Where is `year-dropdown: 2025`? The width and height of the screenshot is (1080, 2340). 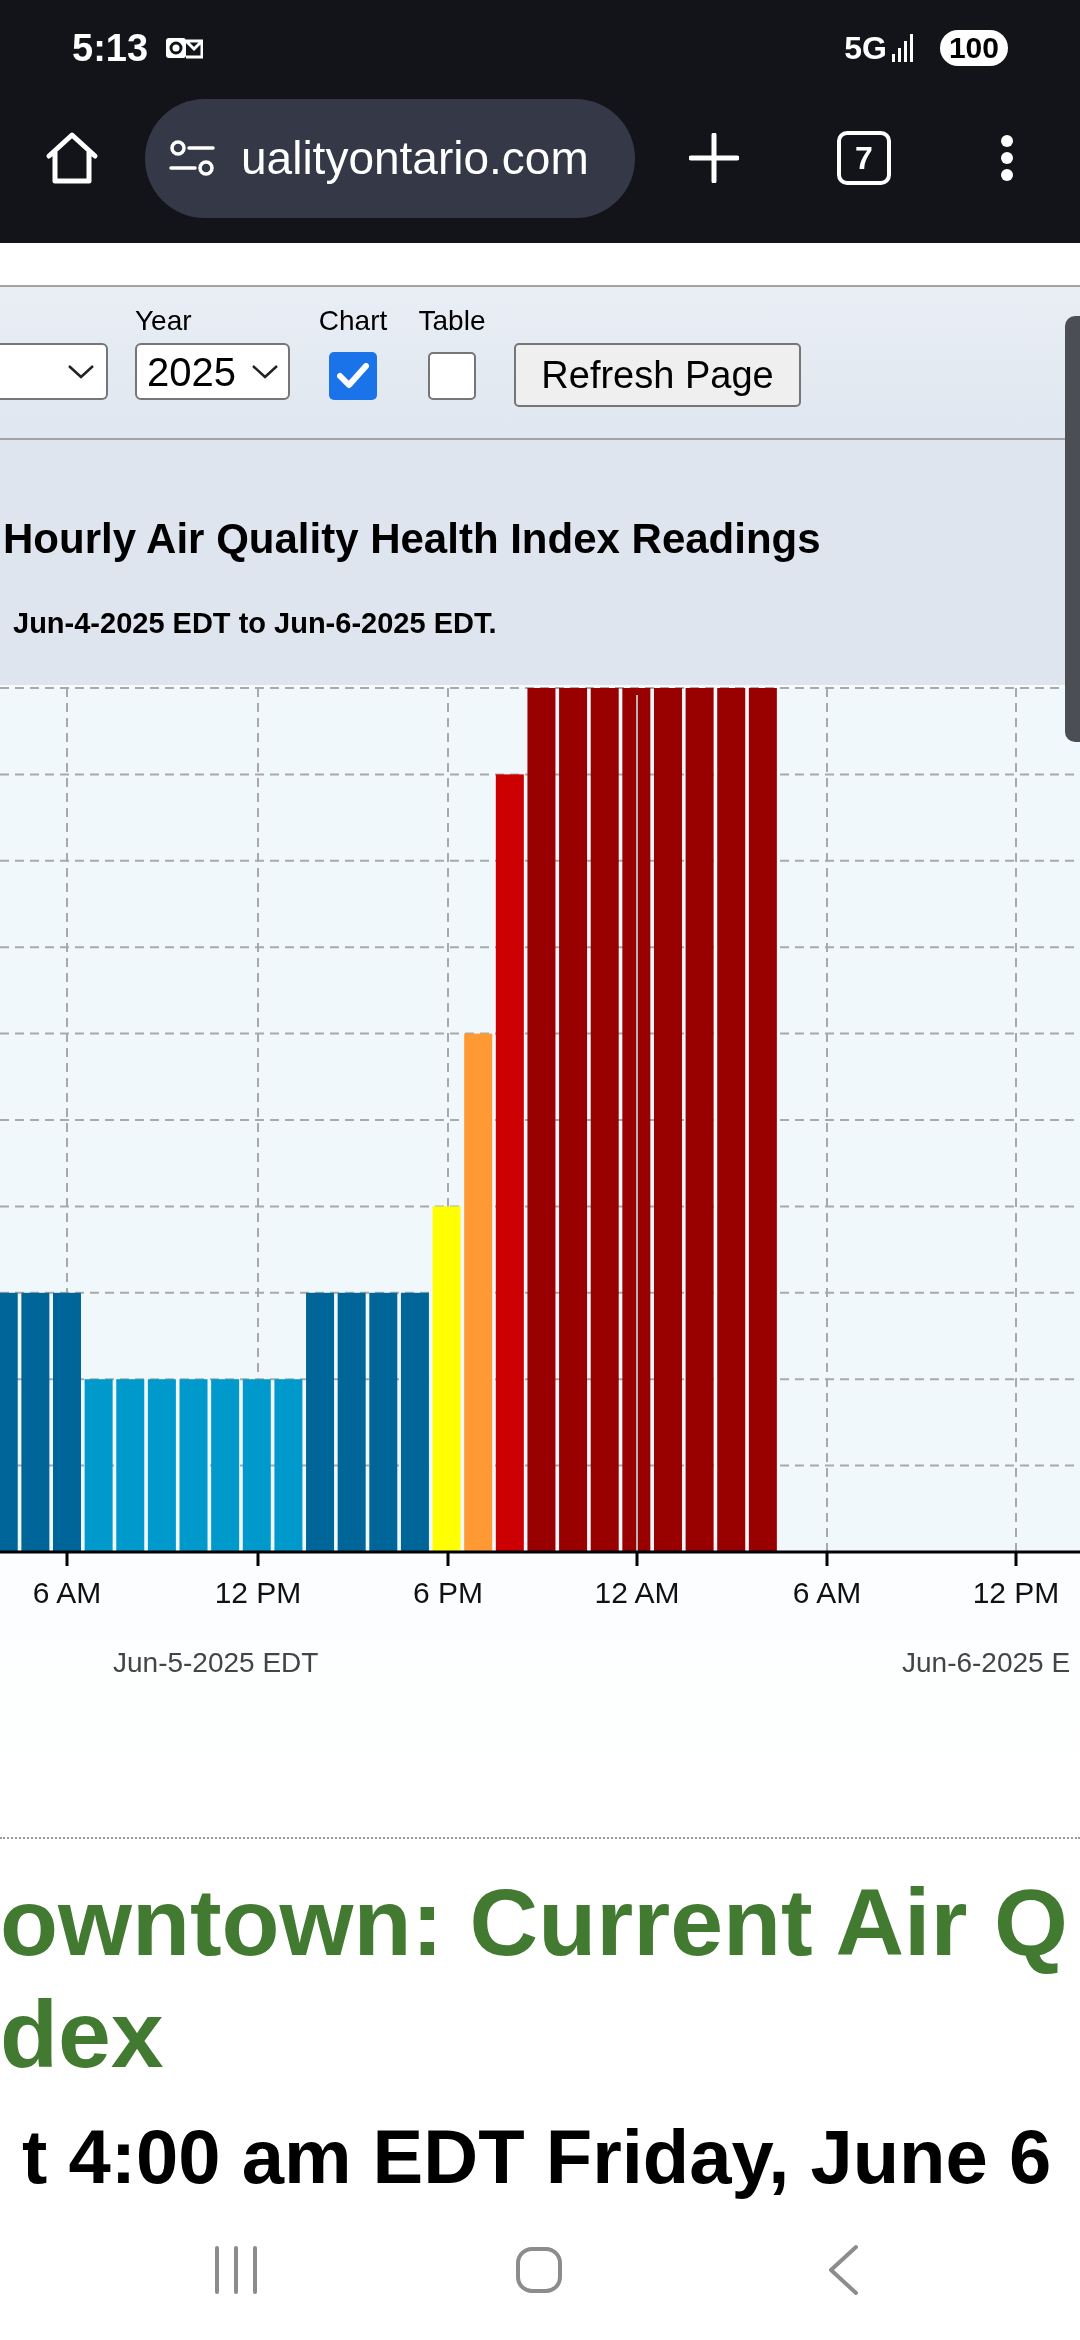 year-dropdown: 2025 is located at coordinates (212, 371).